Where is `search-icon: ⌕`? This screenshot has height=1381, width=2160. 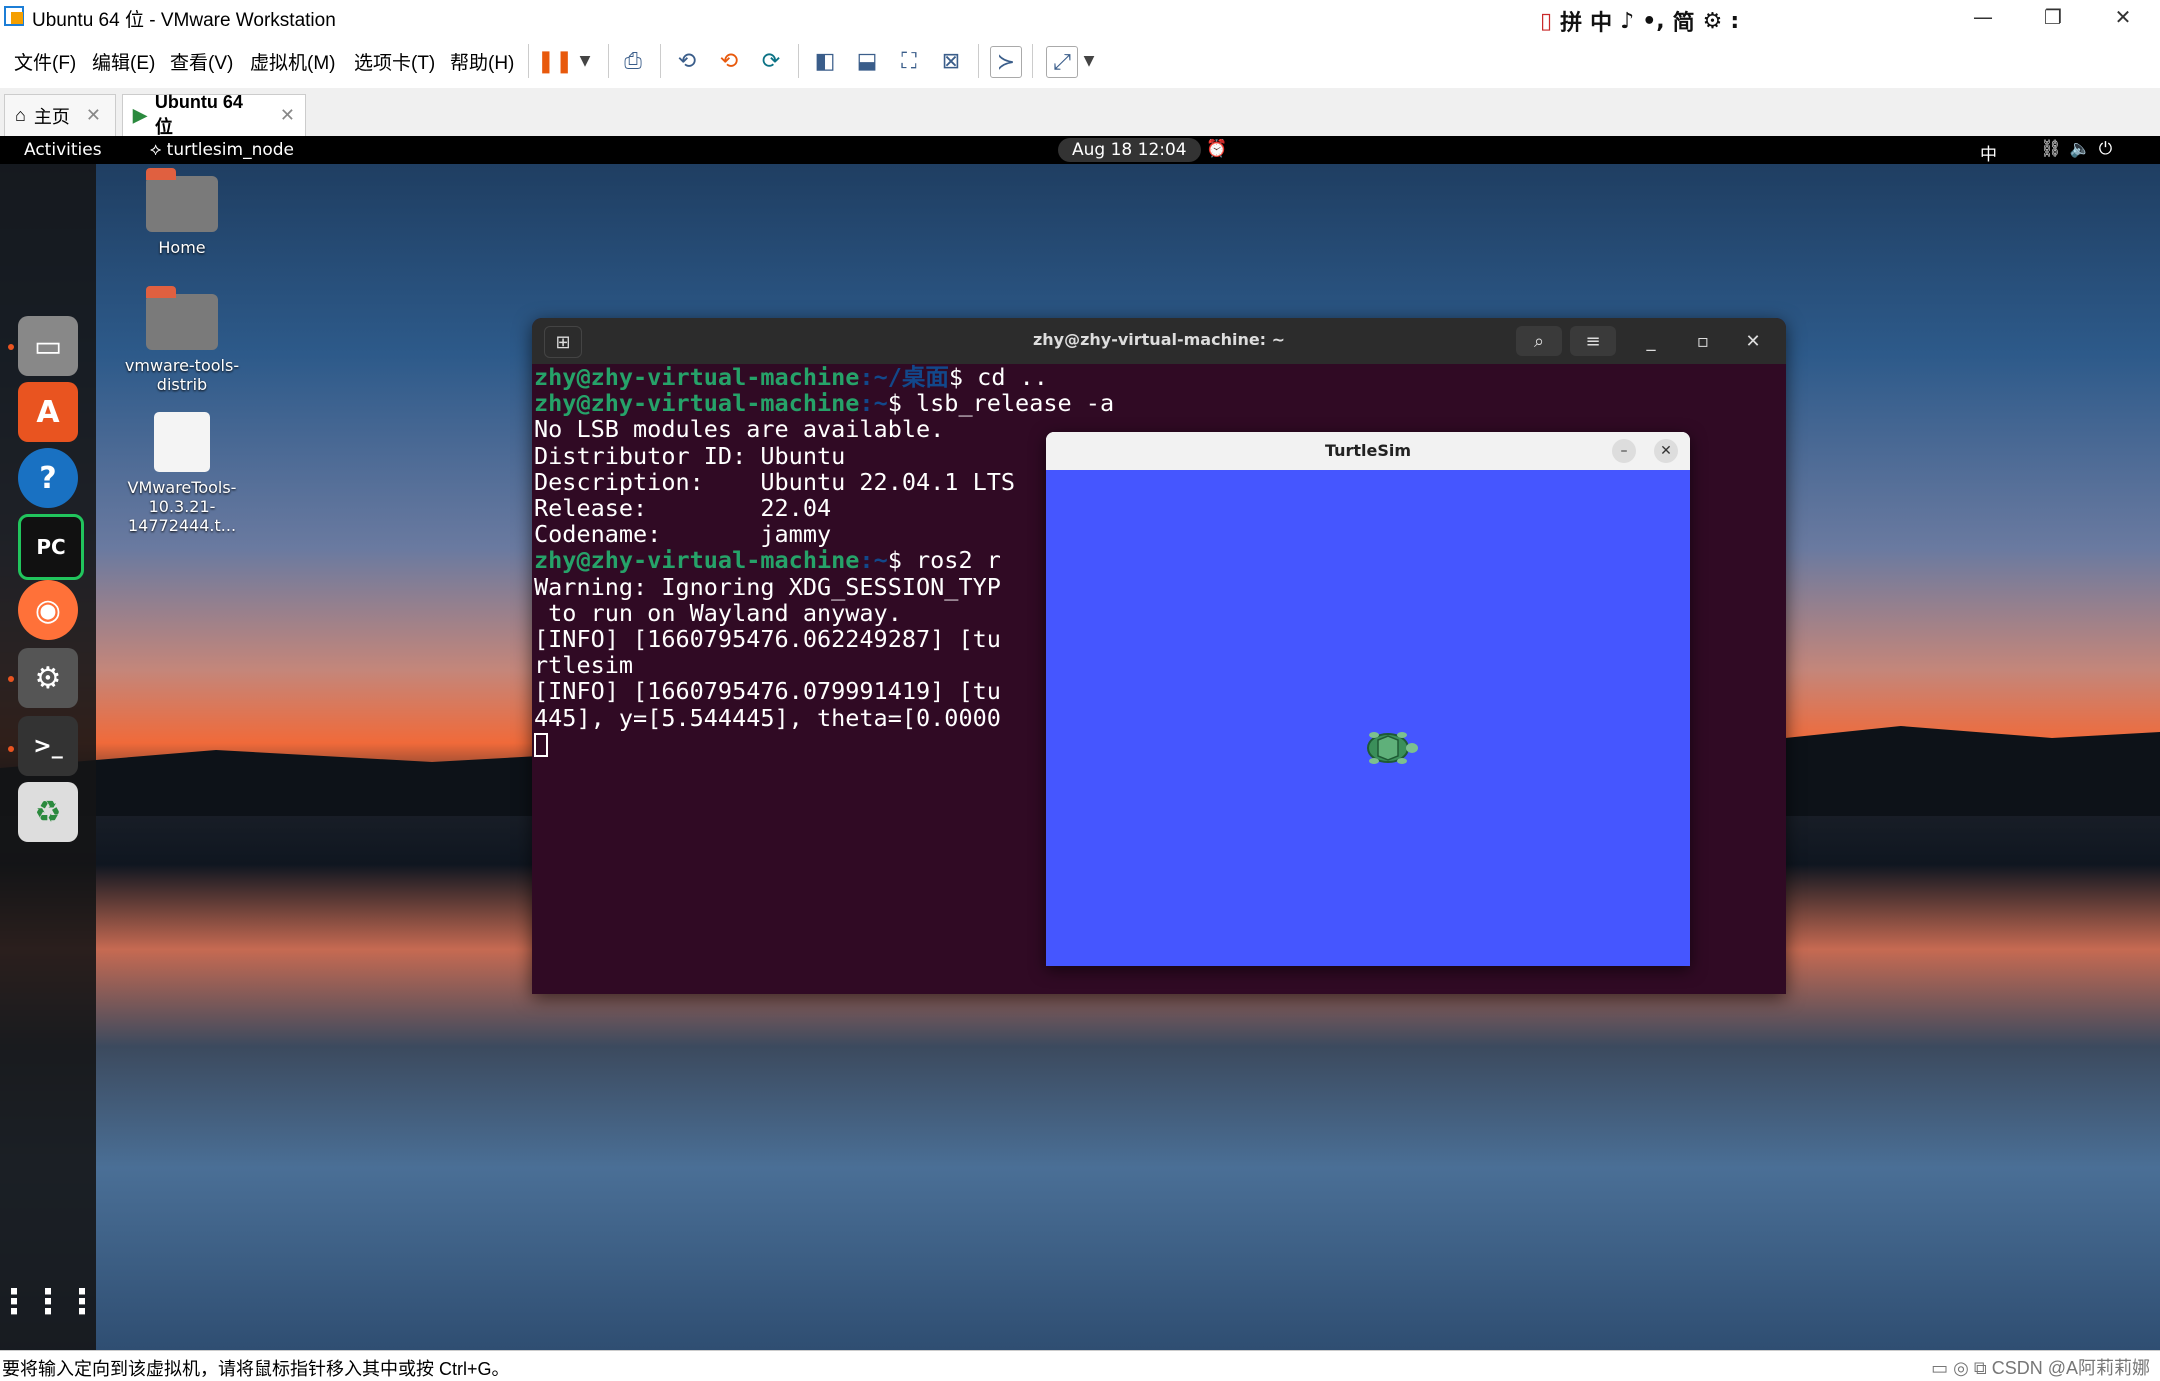 search-icon: ⌕ is located at coordinates (1539, 341).